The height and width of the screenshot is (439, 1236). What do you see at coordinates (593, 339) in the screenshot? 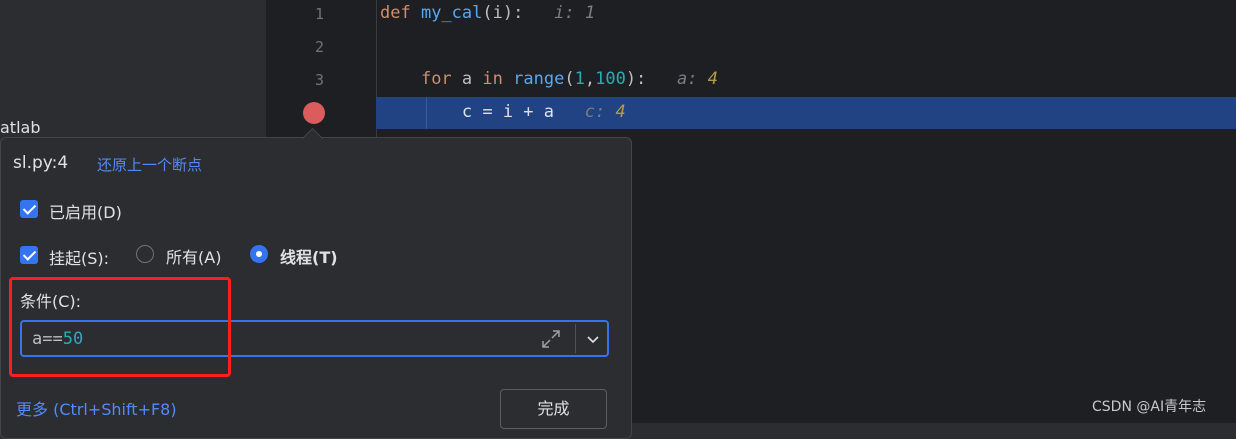
I see `chevron-down-icon` at bounding box center [593, 339].